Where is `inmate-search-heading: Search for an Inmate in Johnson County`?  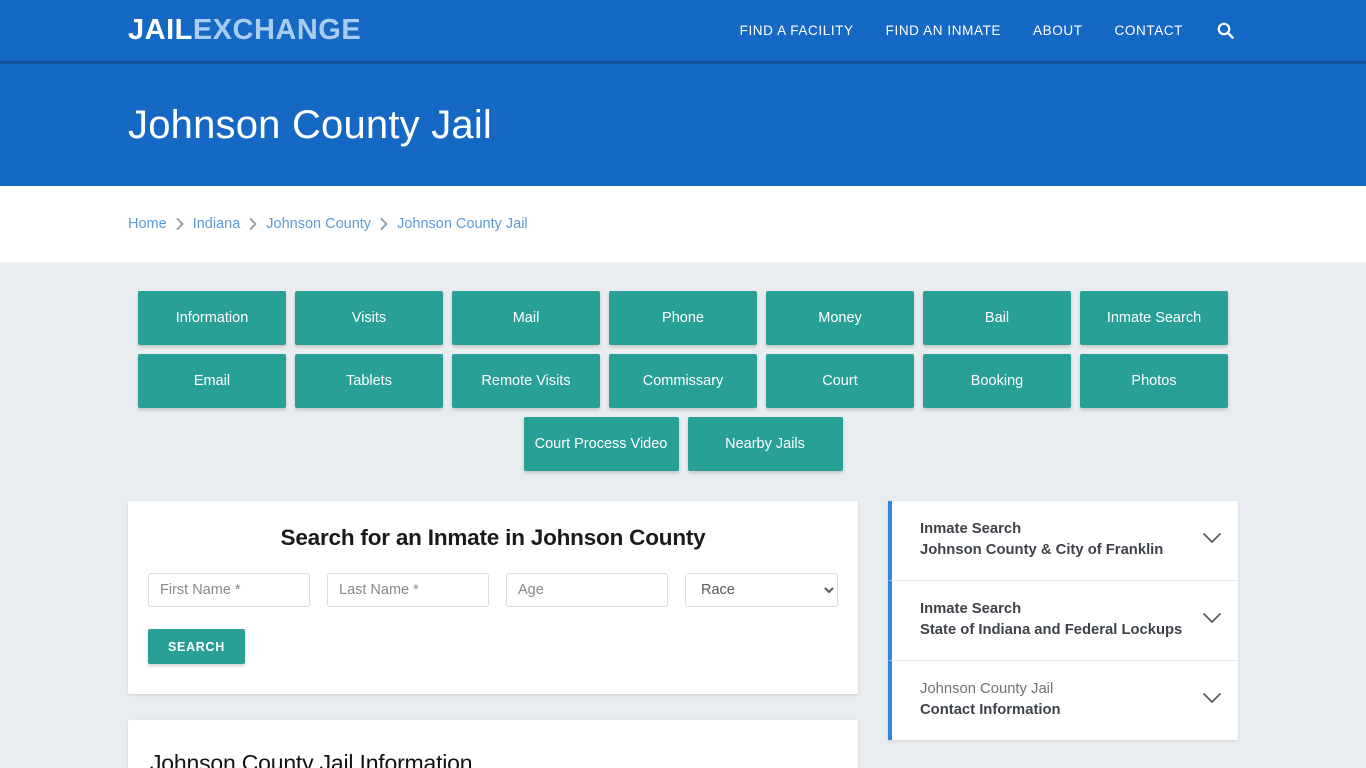 inmate-search-heading: Search for an Inmate in Johnson County is located at coordinates (493, 537).